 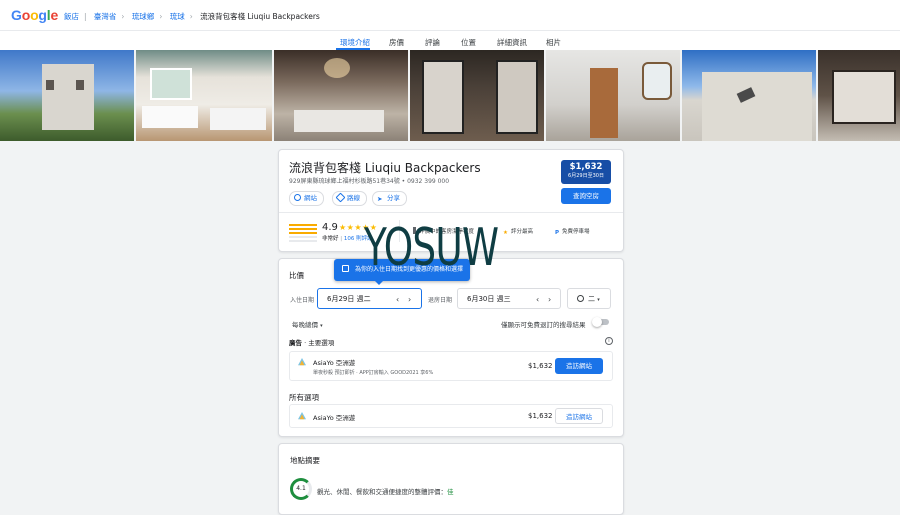 I want to click on feature-top-rated: ★ 評分最高, so click(x=518, y=232).